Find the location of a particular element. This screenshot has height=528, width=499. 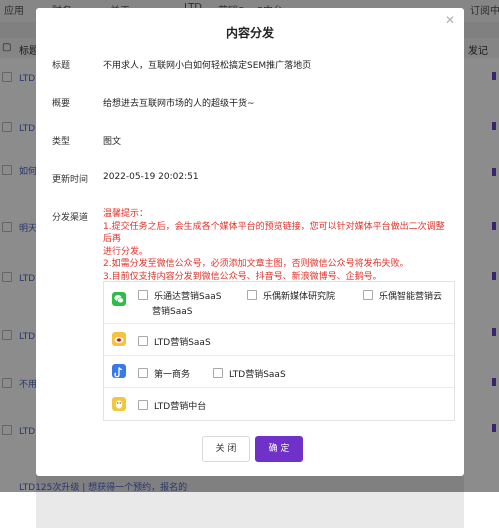

channel-option: 乐通达营销SaaS is located at coordinates (179, 295).